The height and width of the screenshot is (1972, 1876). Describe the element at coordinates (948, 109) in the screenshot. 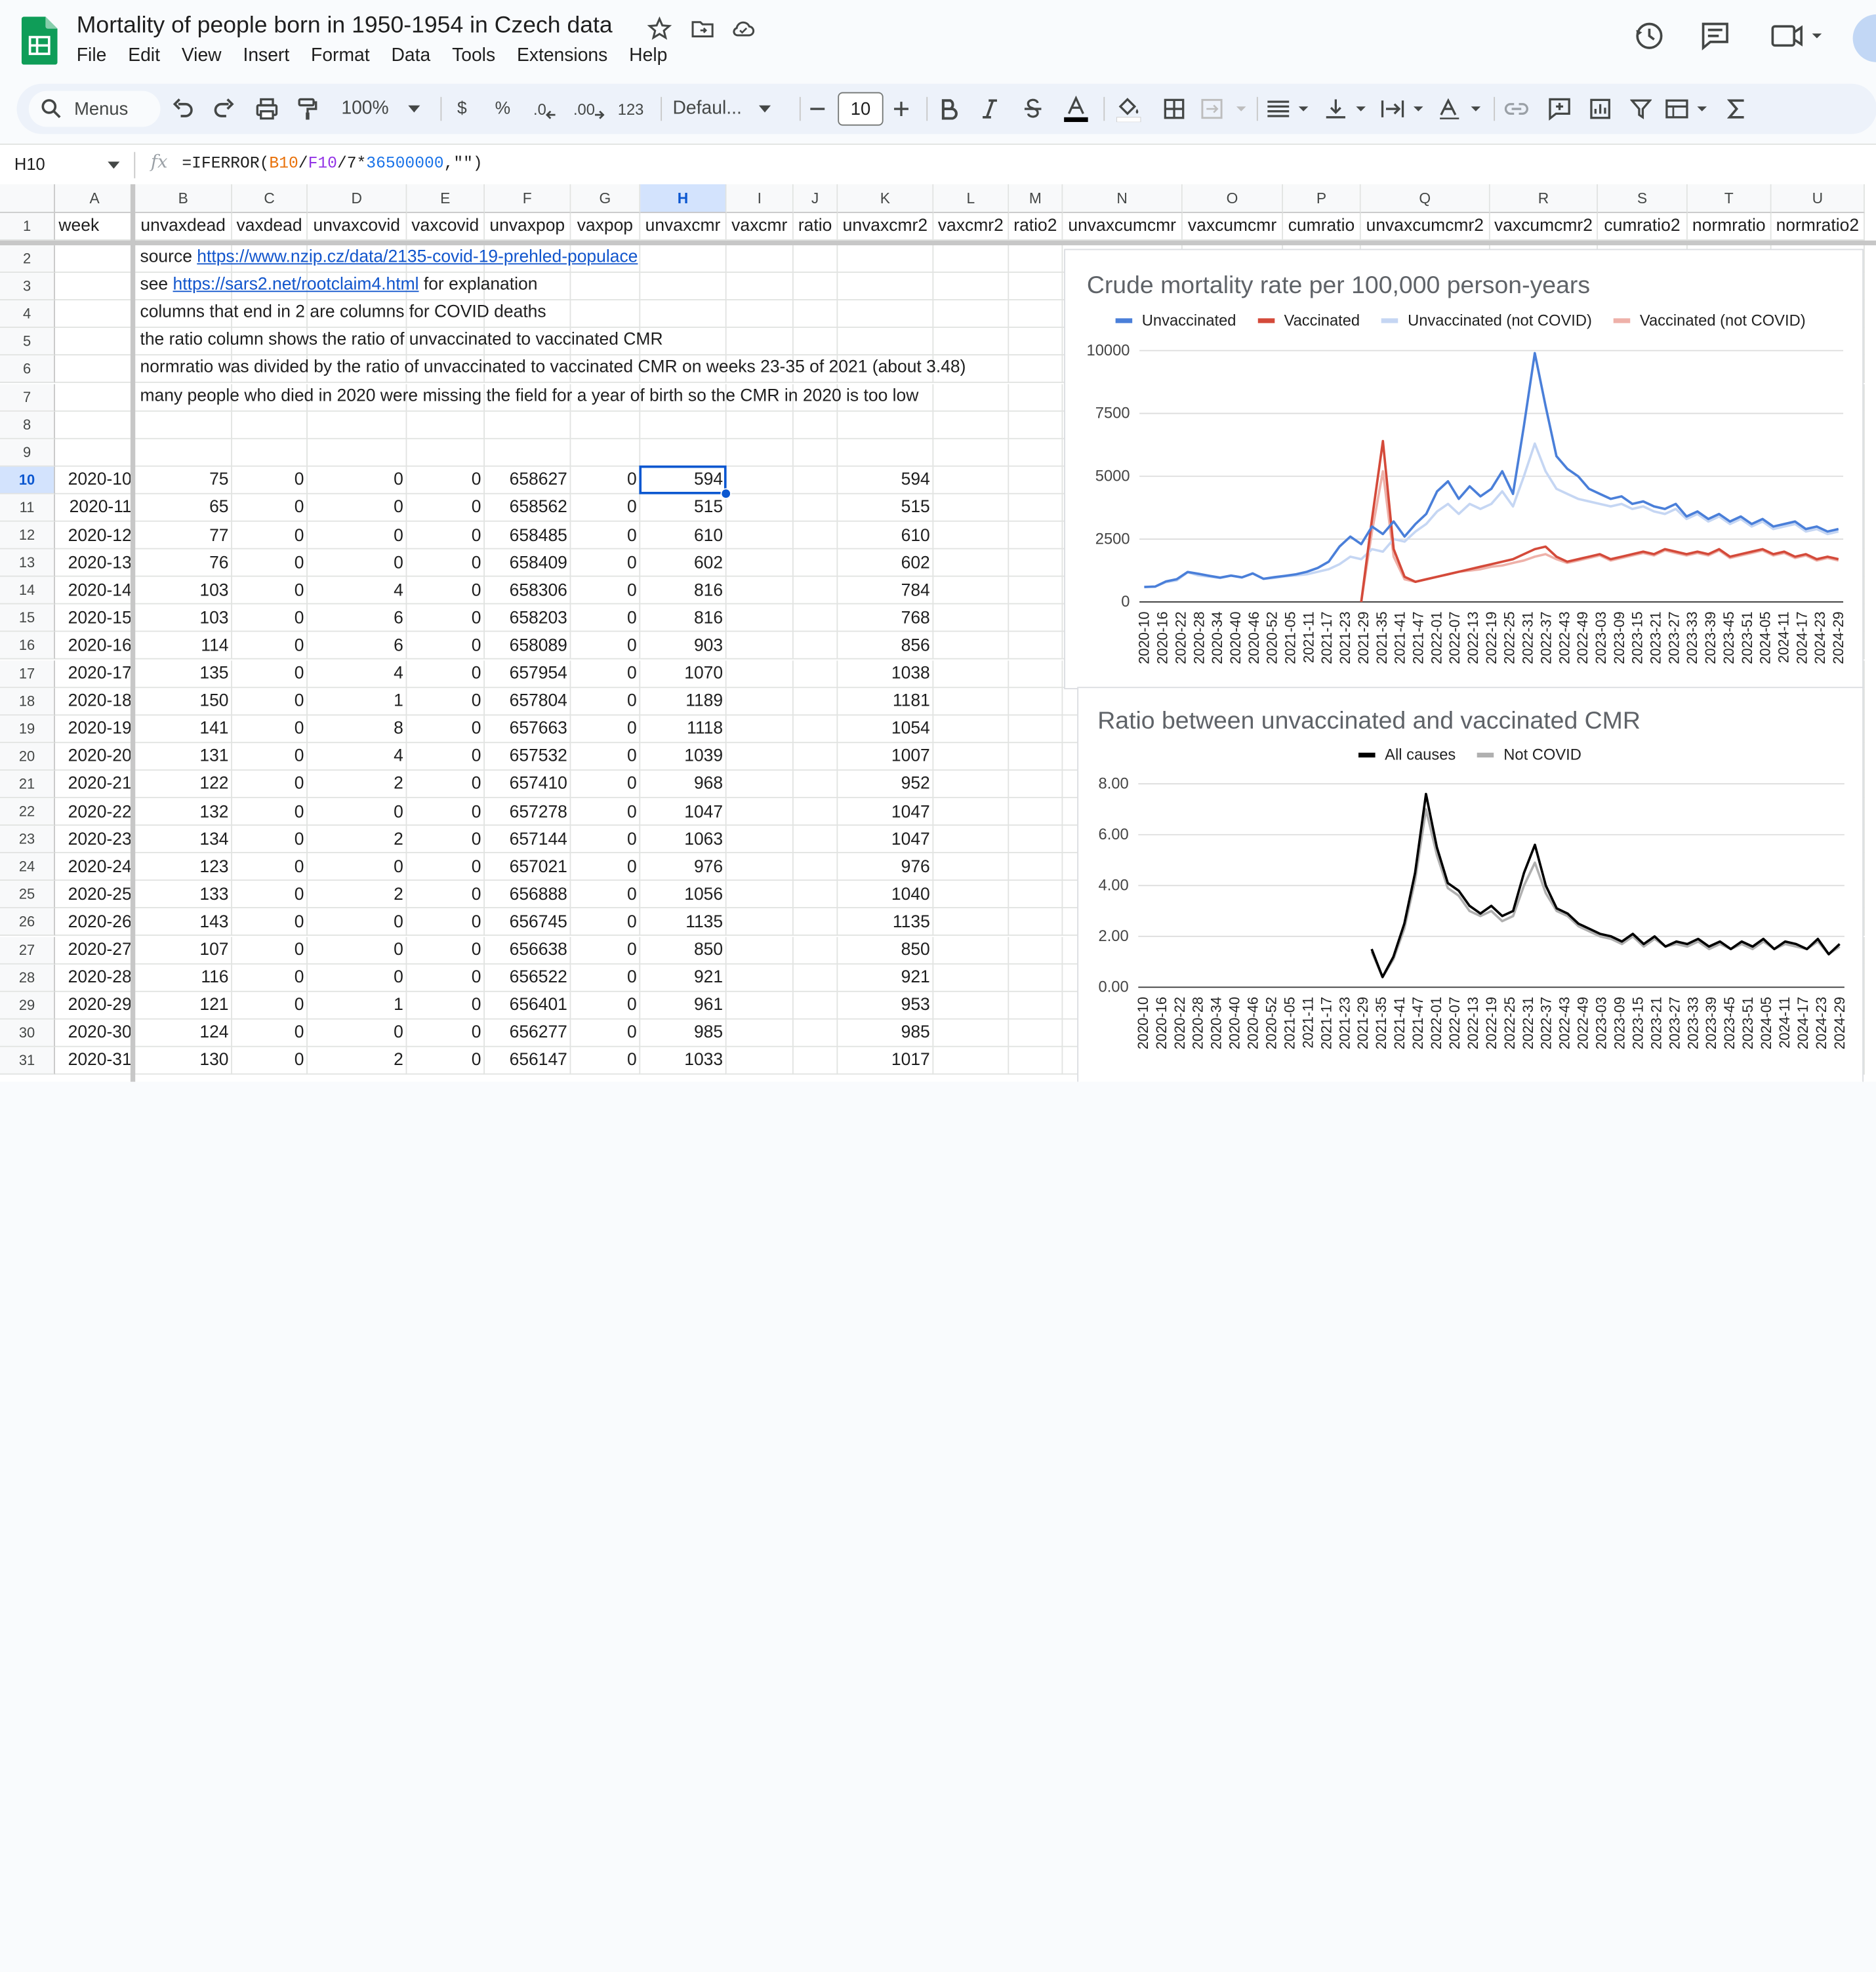

I see `bold-button` at that location.